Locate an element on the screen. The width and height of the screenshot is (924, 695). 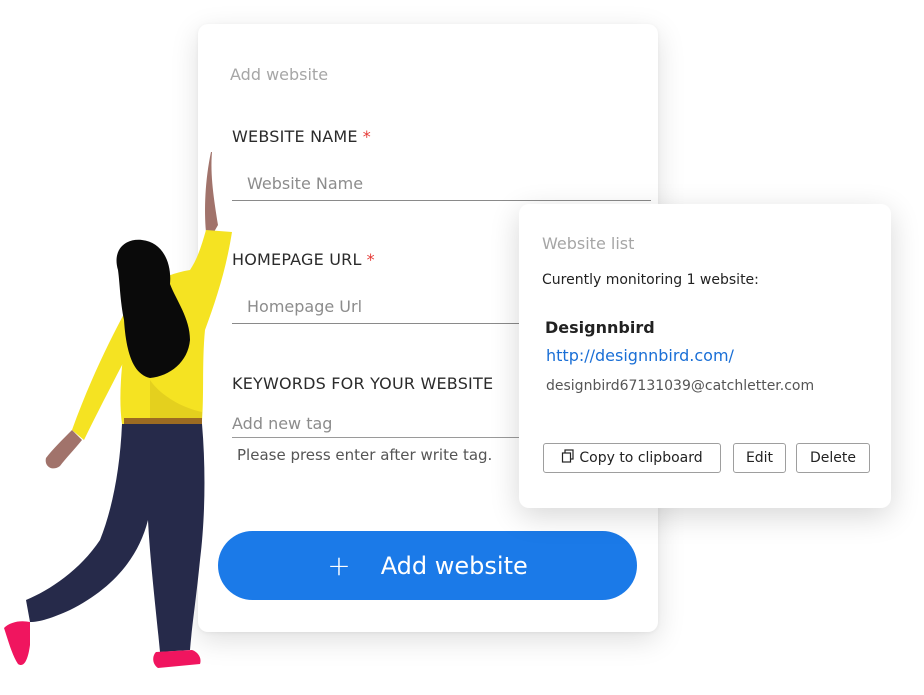
copy-icon is located at coordinates (568, 458).